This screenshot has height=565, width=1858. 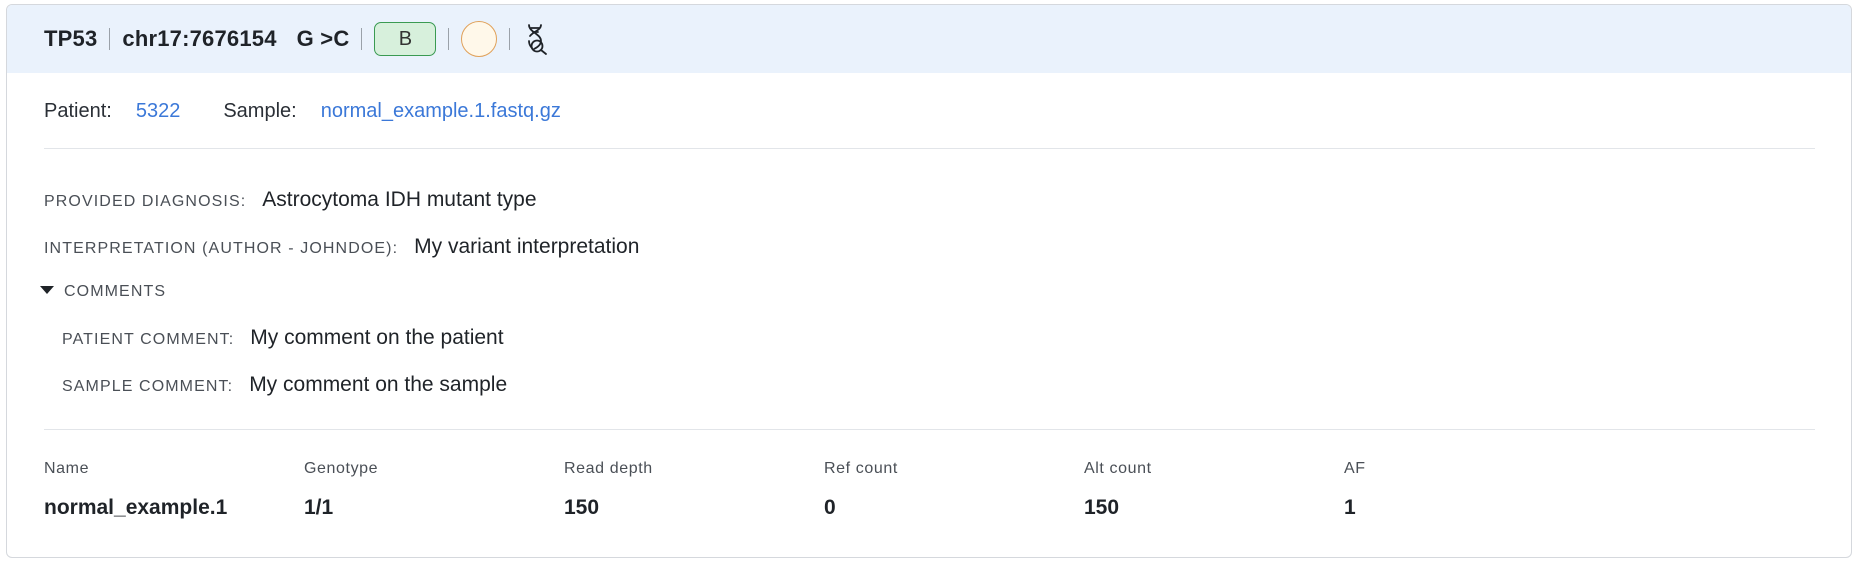 What do you see at coordinates (830, 507) in the screenshot?
I see `cell-ref-count: 0` at bounding box center [830, 507].